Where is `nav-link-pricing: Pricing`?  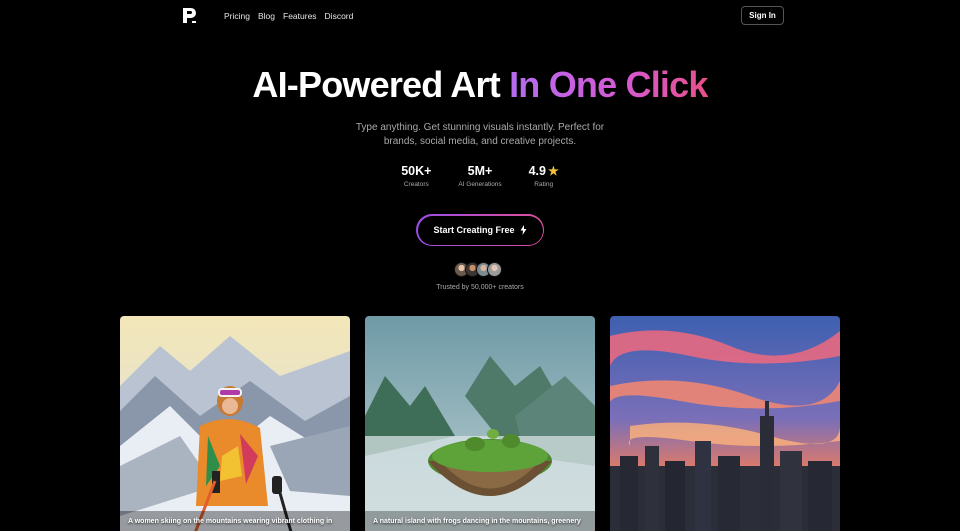
nav-link-pricing: Pricing is located at coordinates (237, 16).